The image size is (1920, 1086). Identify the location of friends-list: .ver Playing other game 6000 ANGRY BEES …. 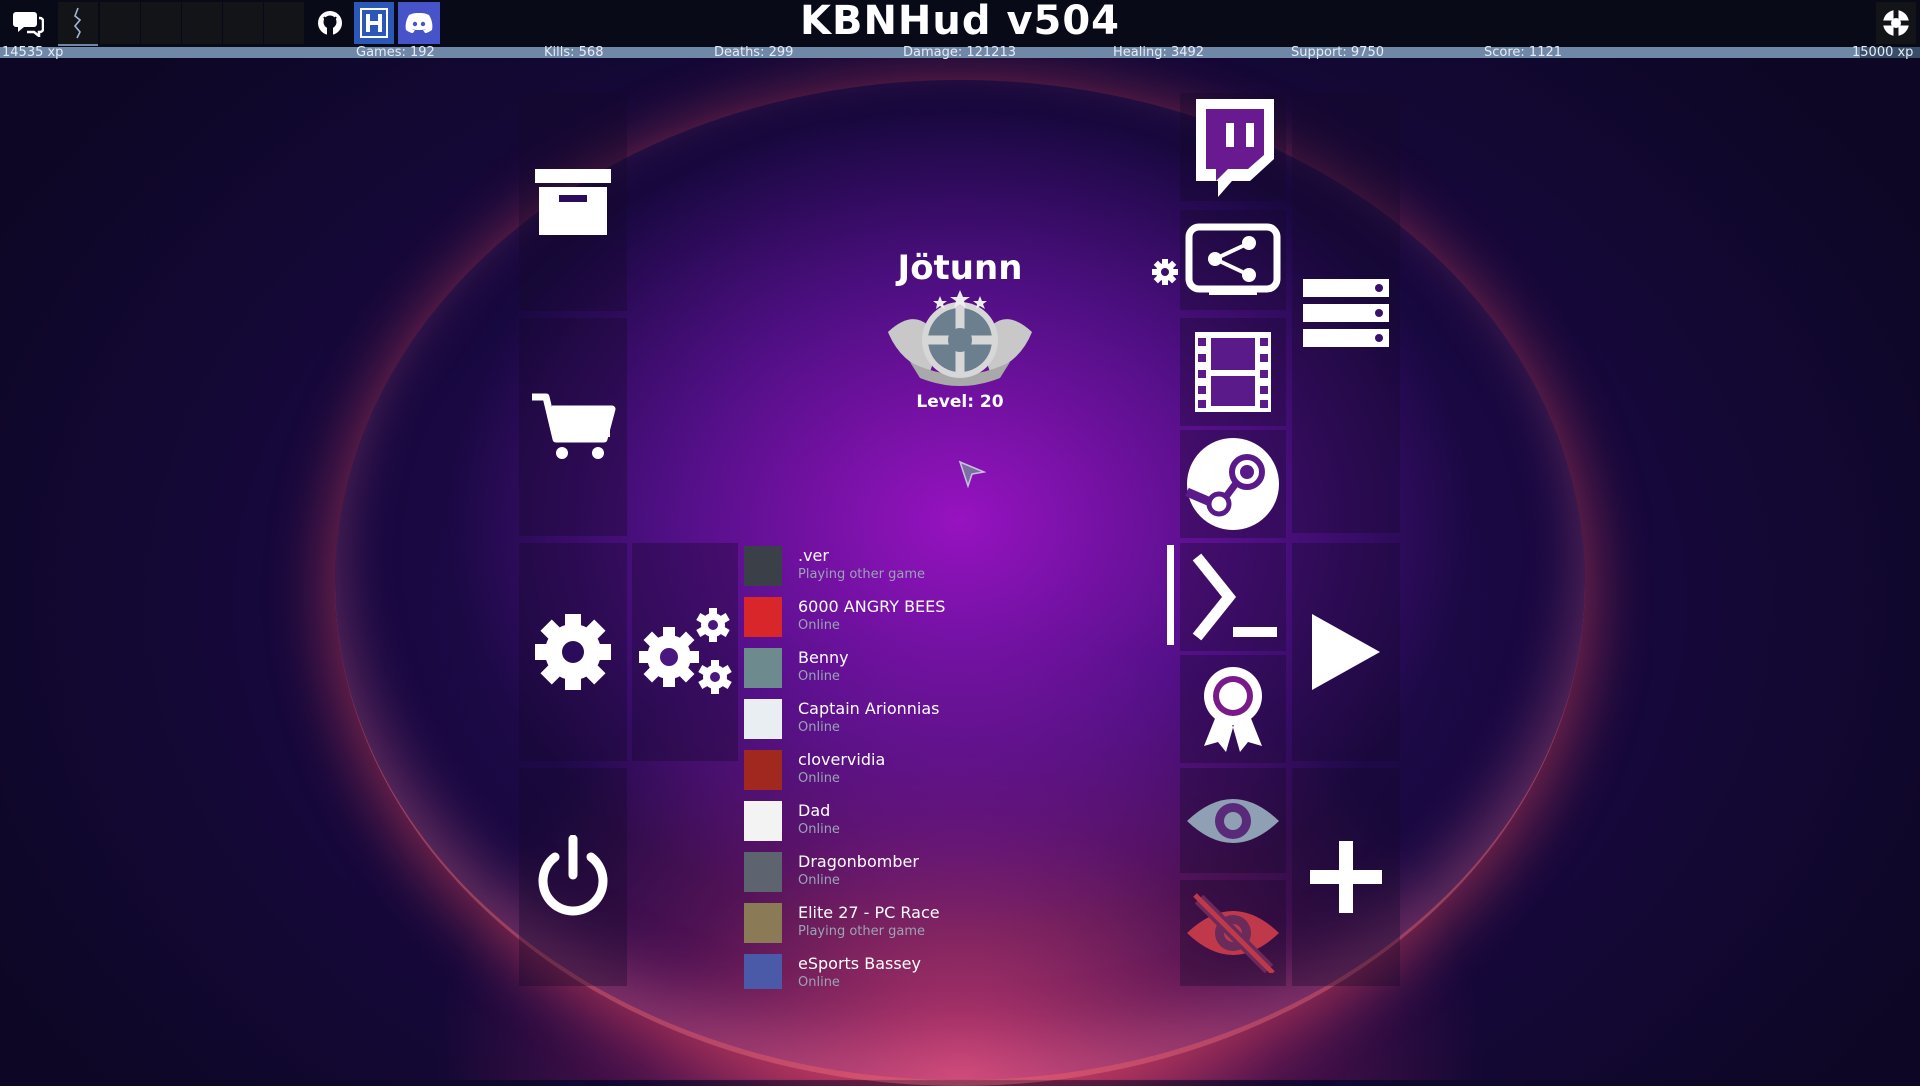
(954, 766).